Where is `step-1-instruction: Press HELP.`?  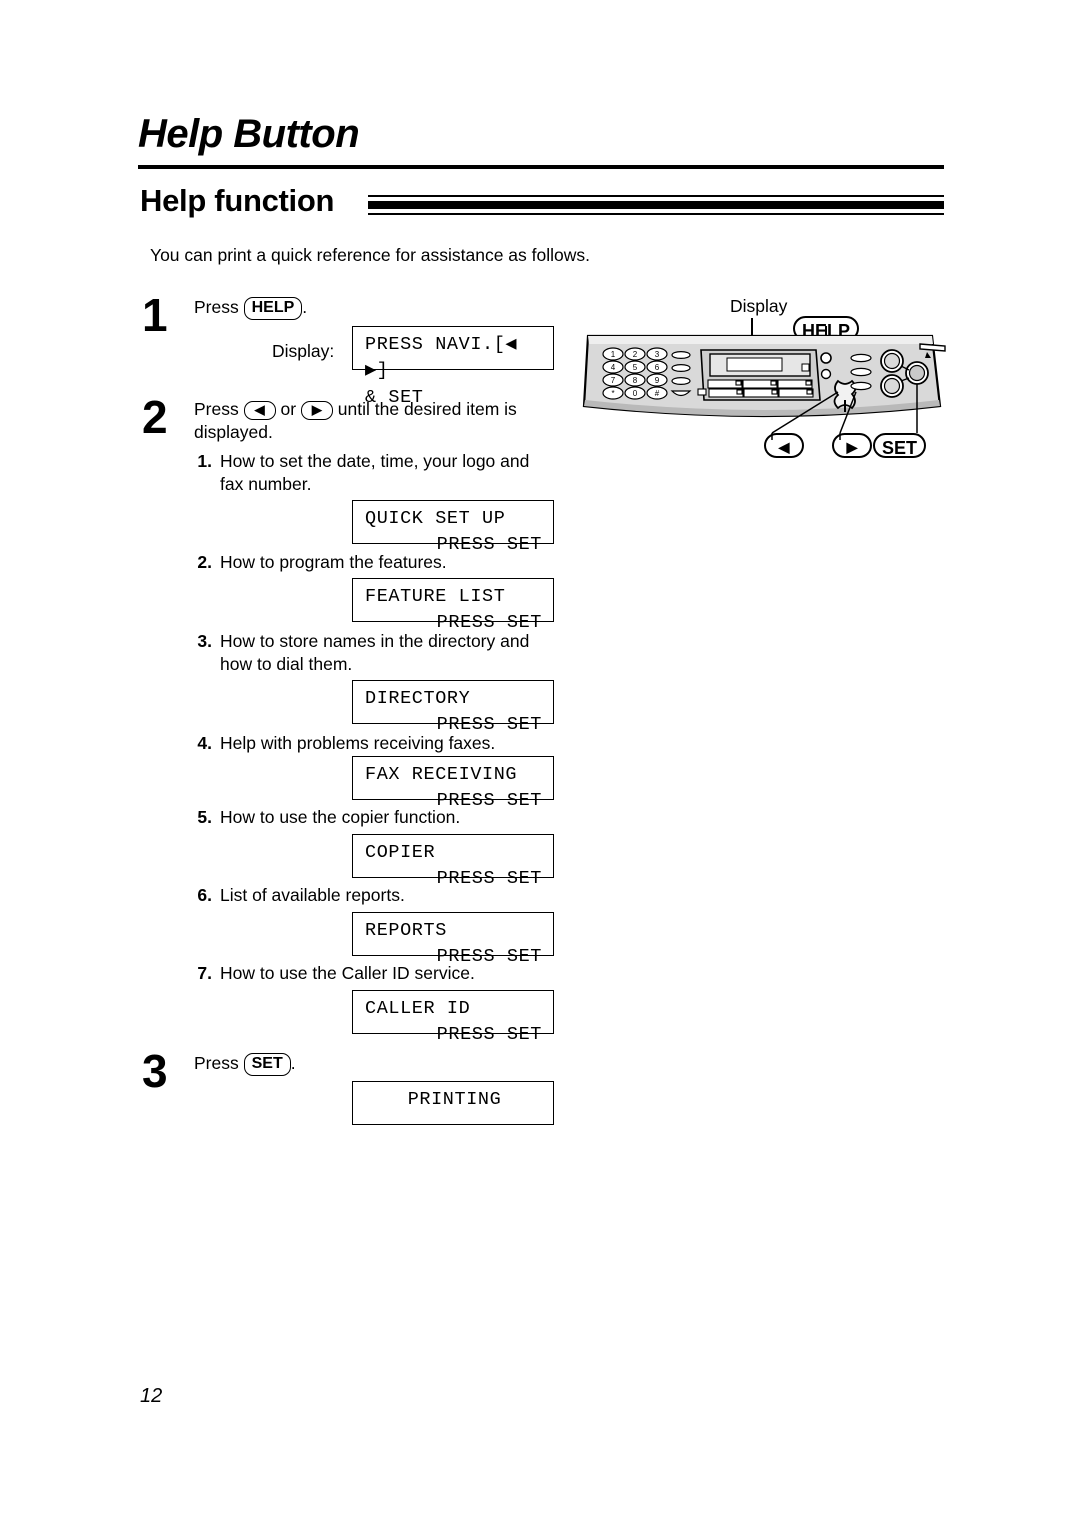
step-1-instruction: Press HELP. is located at coordinates (250, 308).